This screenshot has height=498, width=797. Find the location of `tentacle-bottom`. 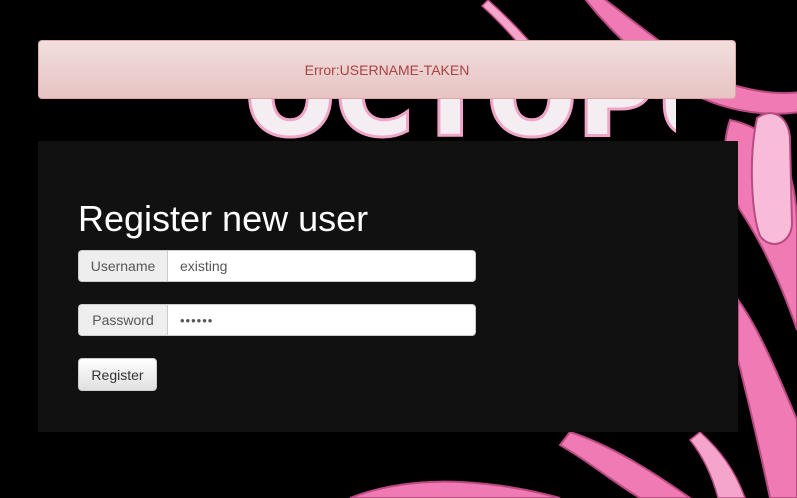

tentacle-bottom is located at coordinates (625, 464).